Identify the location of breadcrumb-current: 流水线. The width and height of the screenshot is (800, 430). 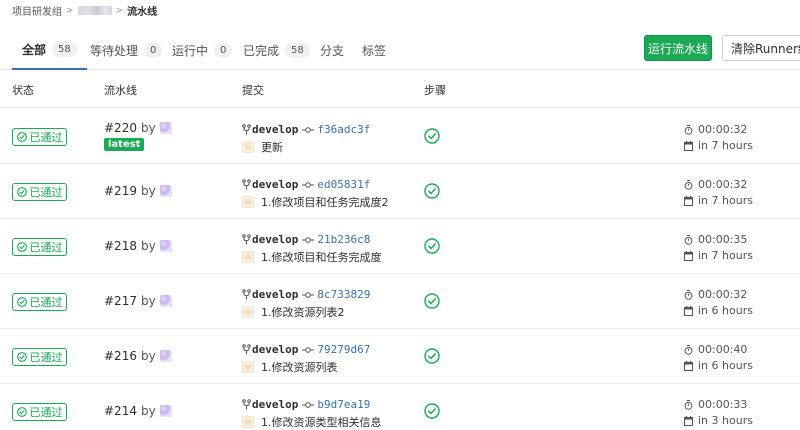
(142, 12).